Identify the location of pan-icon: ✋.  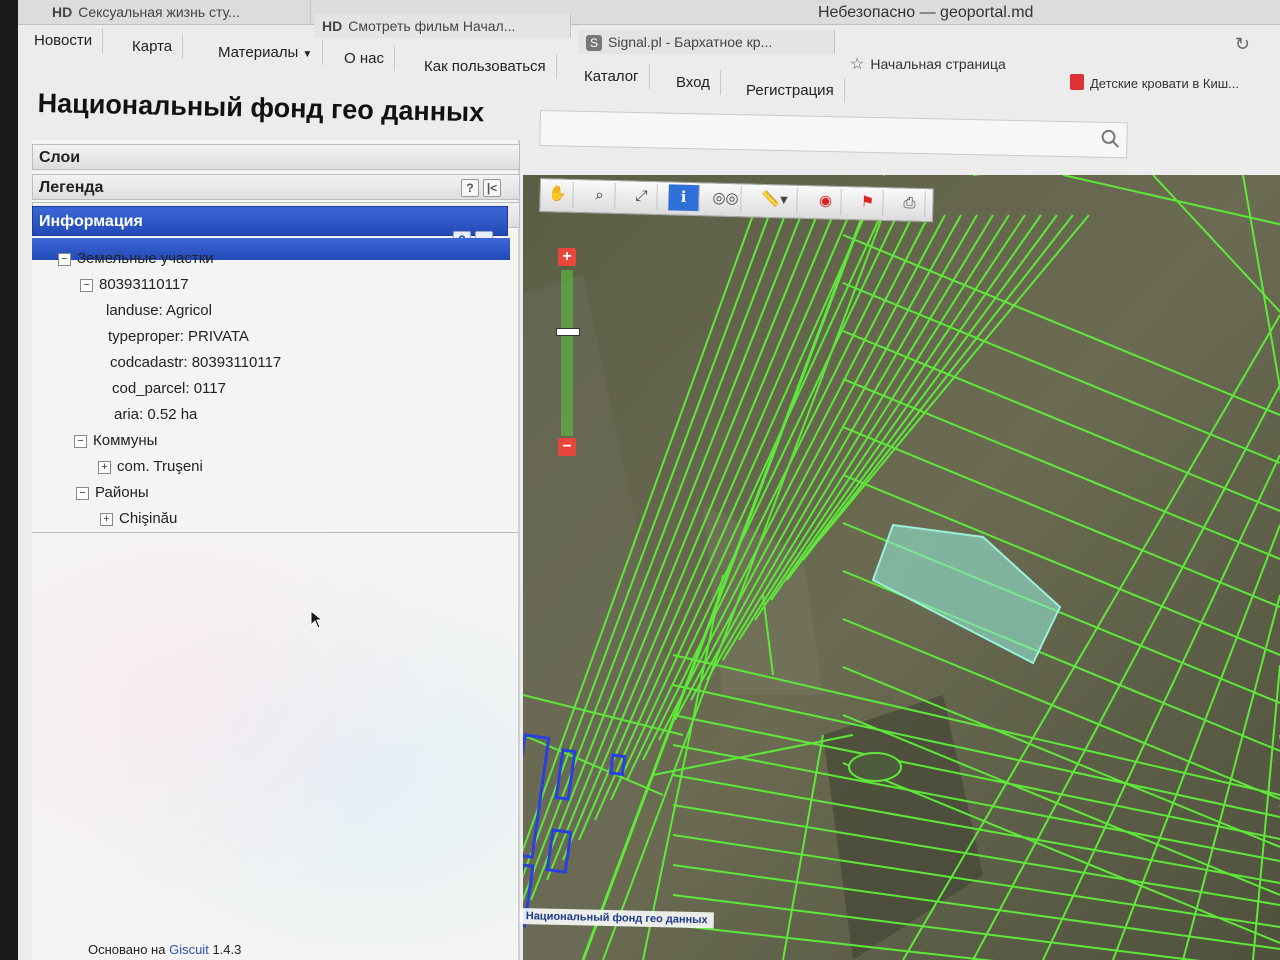
(558, 194).